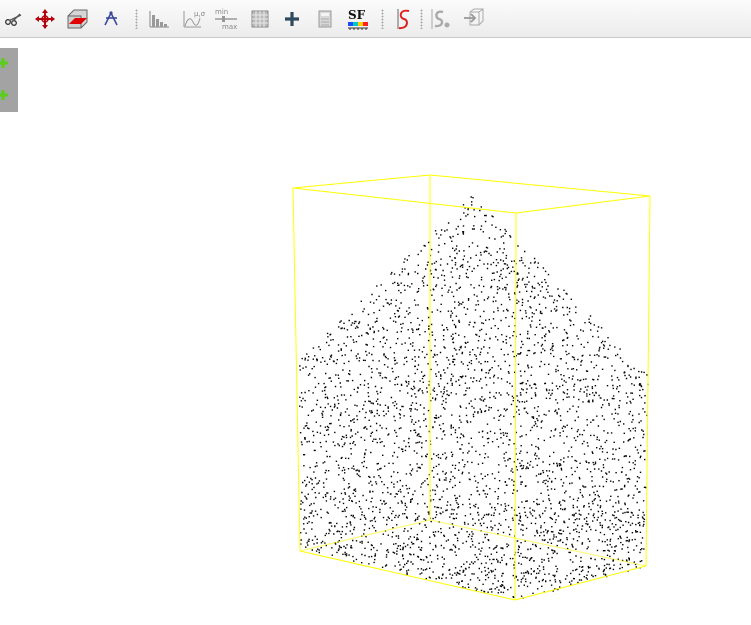  Describe the element at coordinates (45, 19) in the screenshot. I see `move-arrows-icon` at that location.